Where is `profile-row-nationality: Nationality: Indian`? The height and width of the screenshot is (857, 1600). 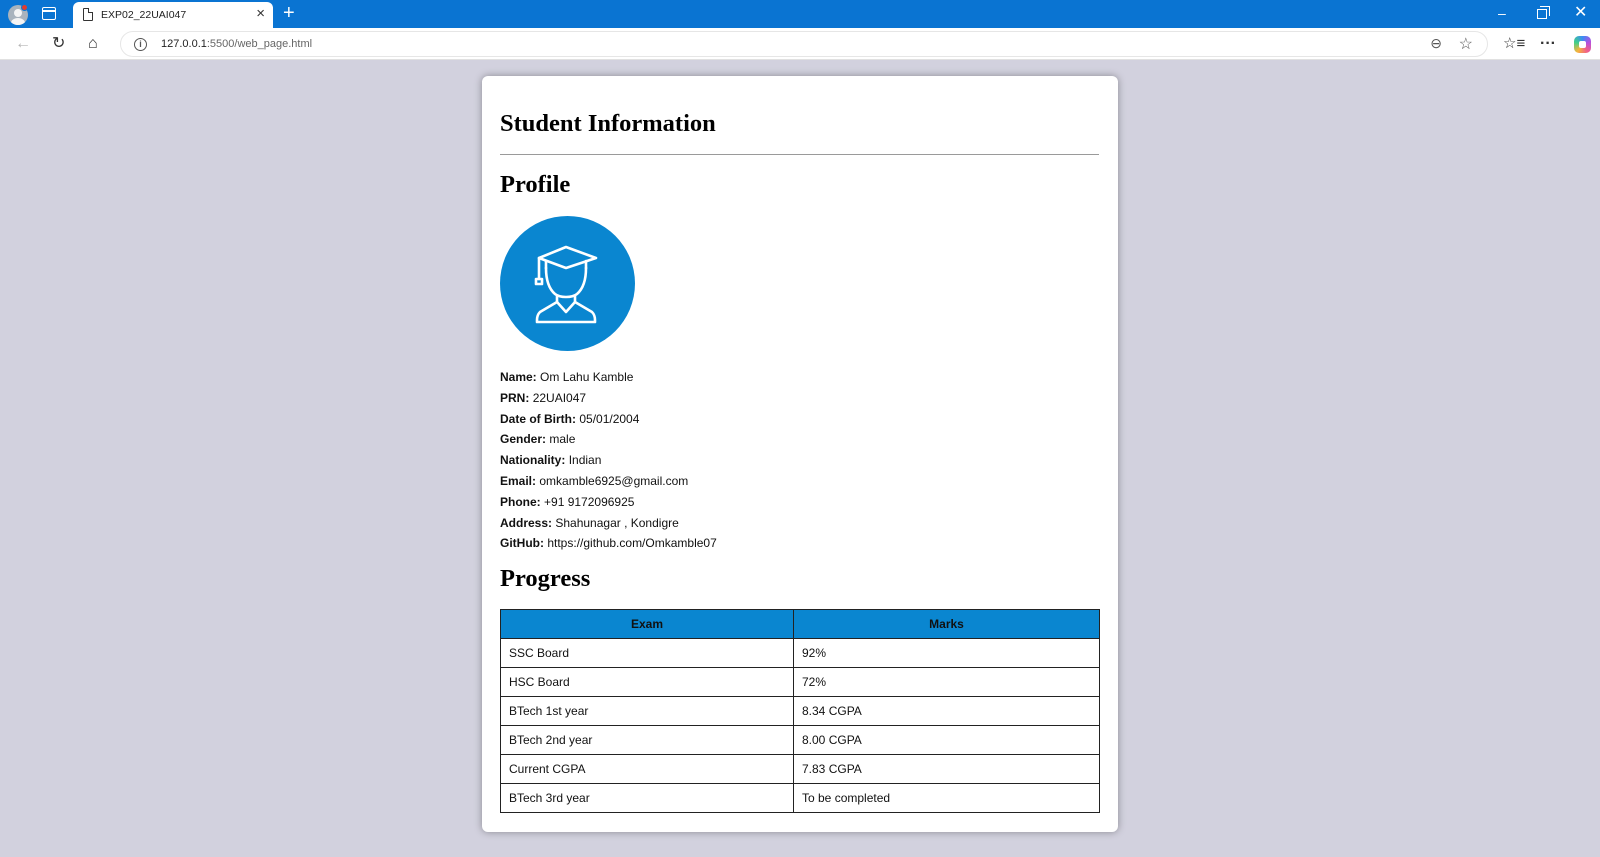
profile-row-nationality: Nationality: Indian is located at coordinates (608, 462).